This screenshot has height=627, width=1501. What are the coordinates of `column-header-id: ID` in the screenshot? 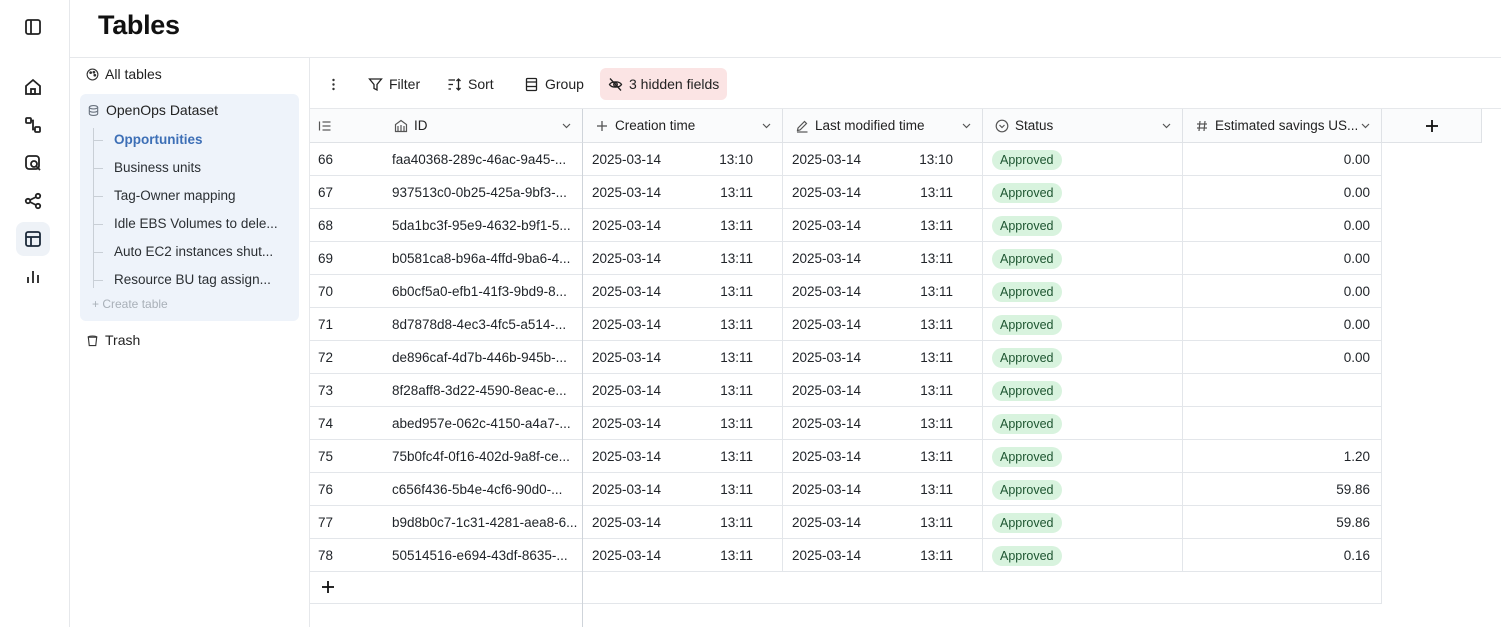 It's located at (482, 126).